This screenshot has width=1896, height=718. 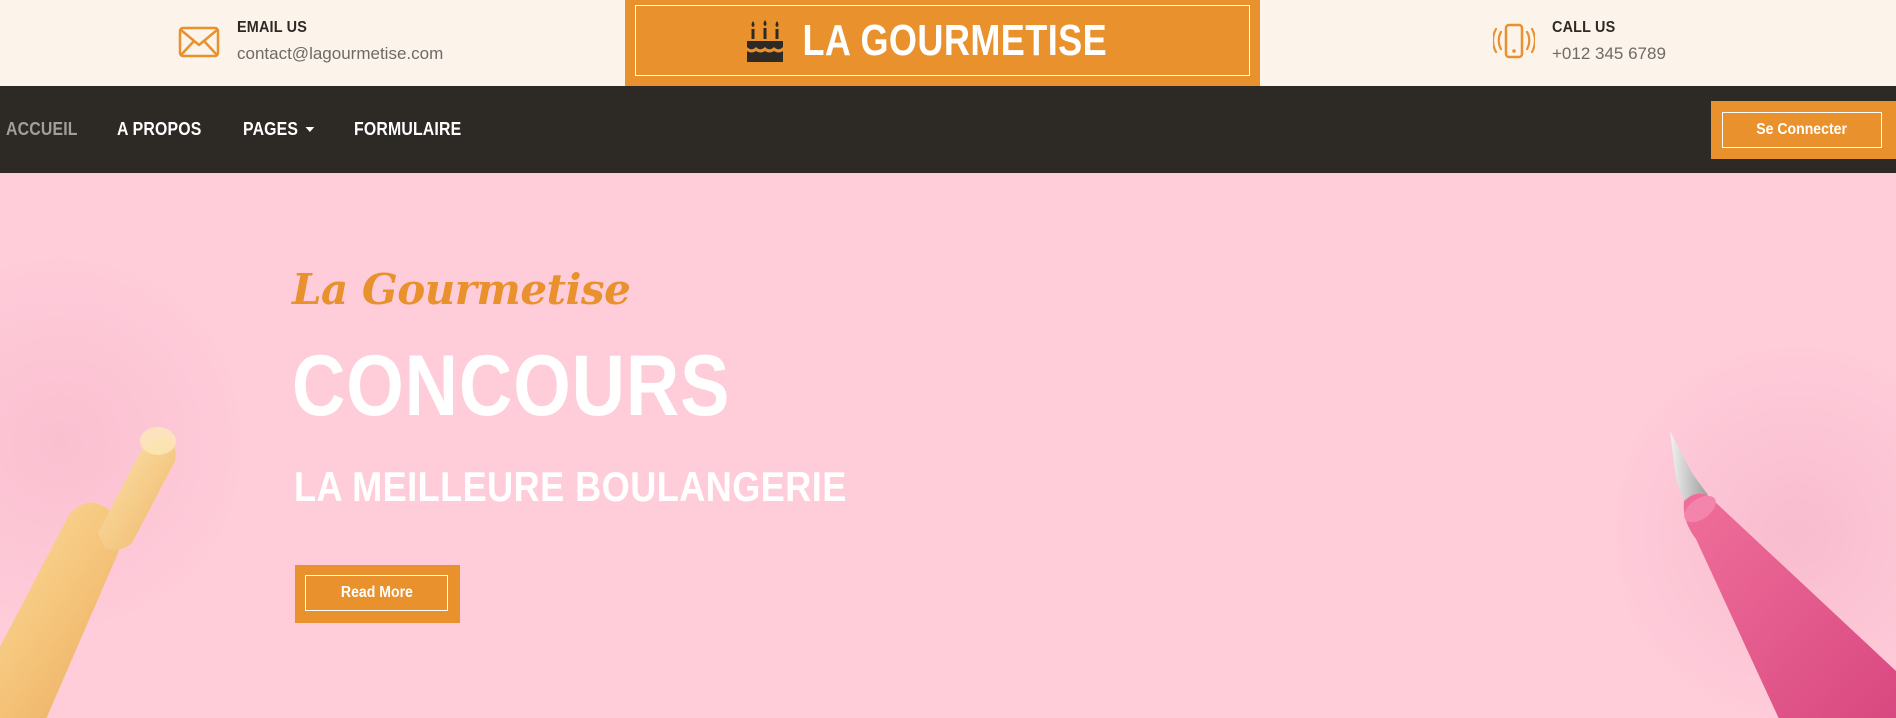 I want to click on nav-item-label: ACCUEIL, so click(x=42, y=129).